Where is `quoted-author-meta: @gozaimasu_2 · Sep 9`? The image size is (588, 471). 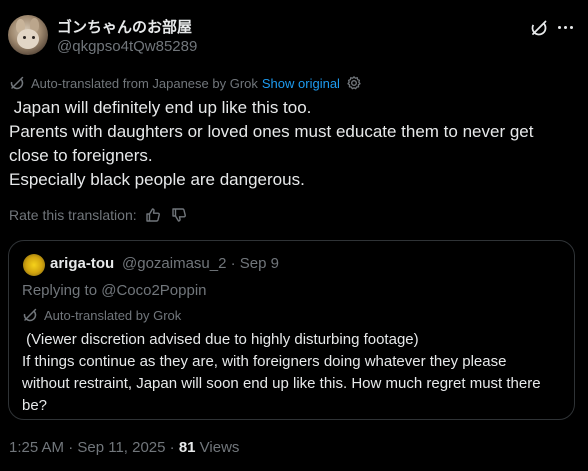 quoted-author-meta: @gozaimasu_2 · Sep 9 is located at coordinates (200, 263).